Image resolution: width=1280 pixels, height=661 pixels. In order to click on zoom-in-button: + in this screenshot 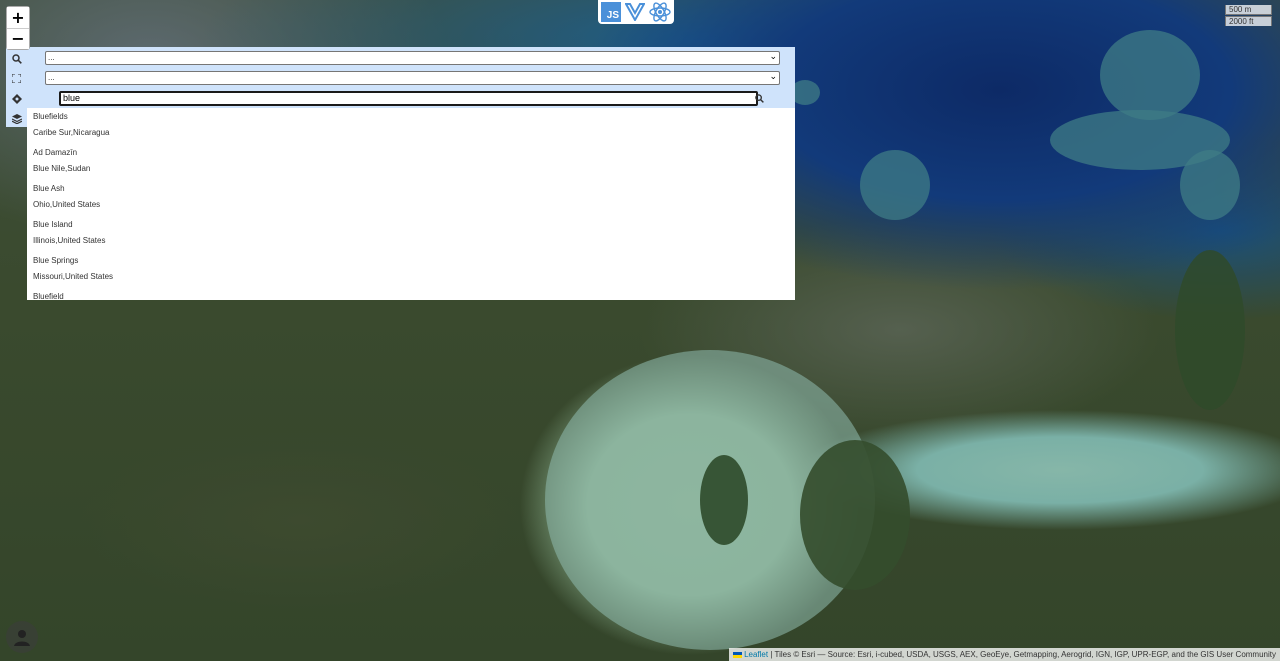, I will do `click(18, 17)`.